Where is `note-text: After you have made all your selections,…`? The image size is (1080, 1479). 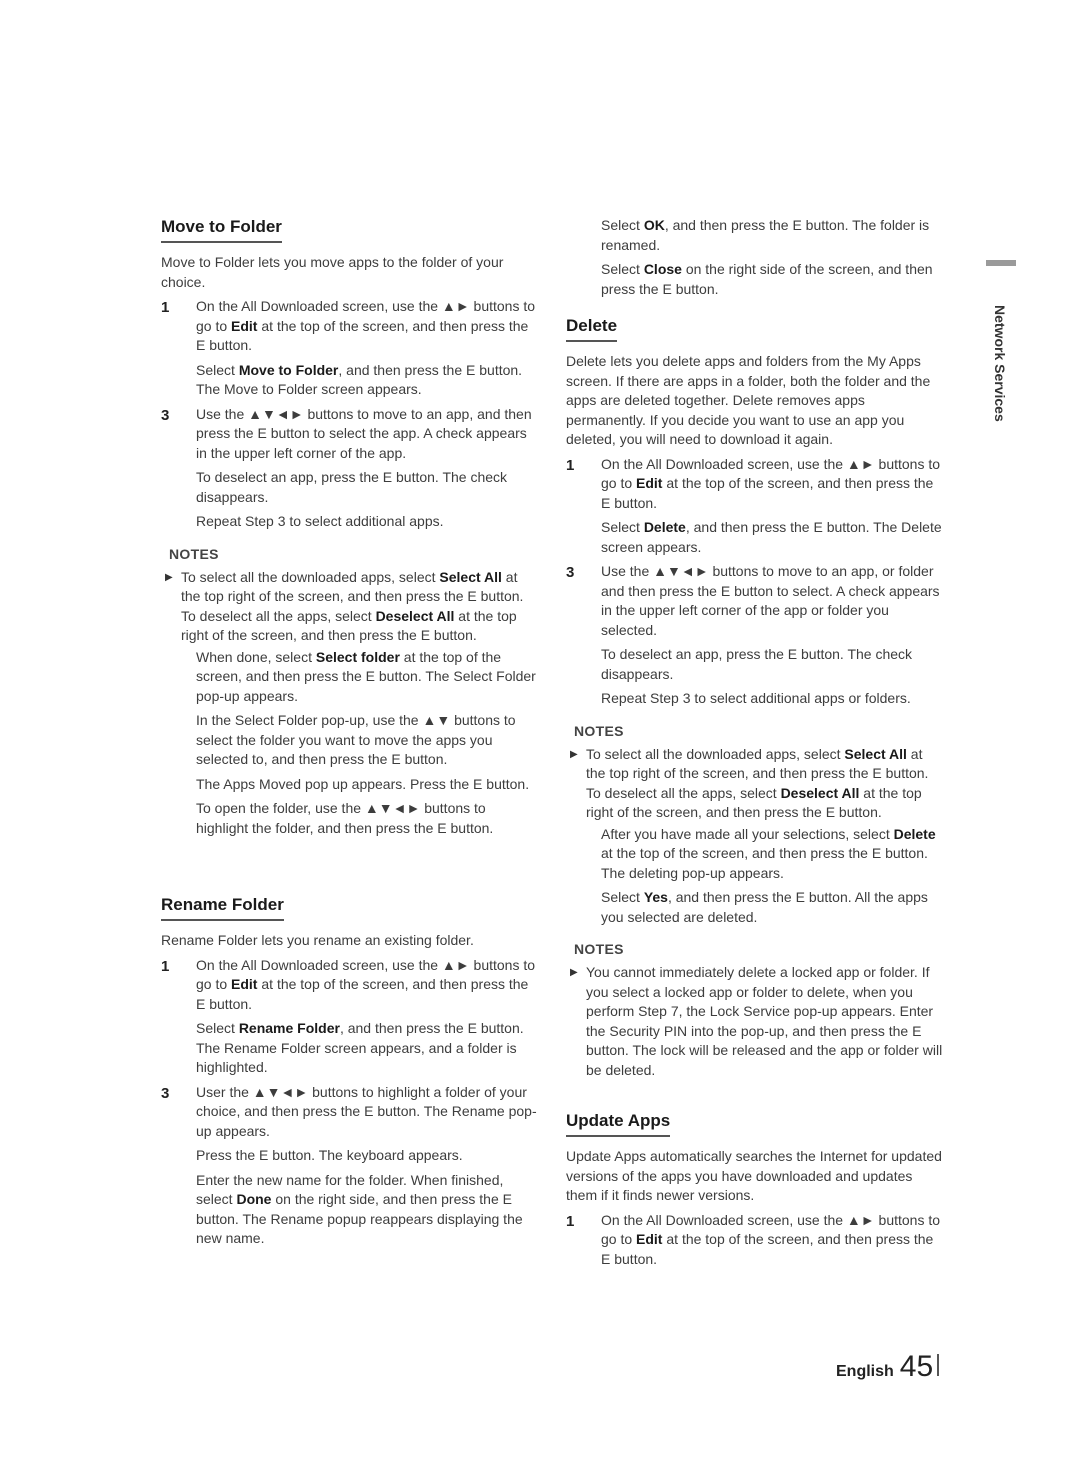 note-text: After you have made all your selections,… is located at coordinates (747, 833).